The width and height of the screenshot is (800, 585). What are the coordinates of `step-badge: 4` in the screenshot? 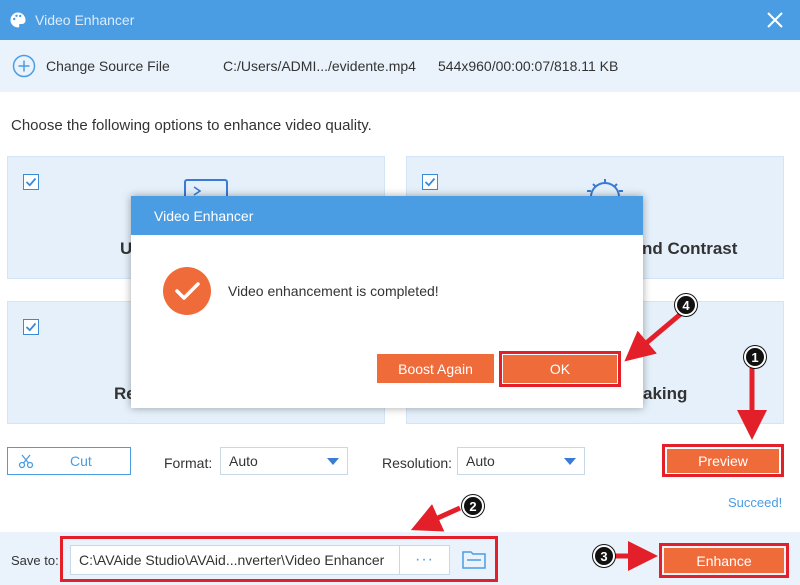 It's located at (686, 305).